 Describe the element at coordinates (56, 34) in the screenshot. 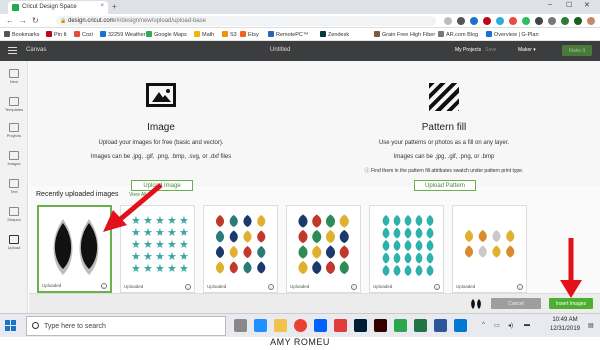

I see `bookmark-item: Pin It` at that location.